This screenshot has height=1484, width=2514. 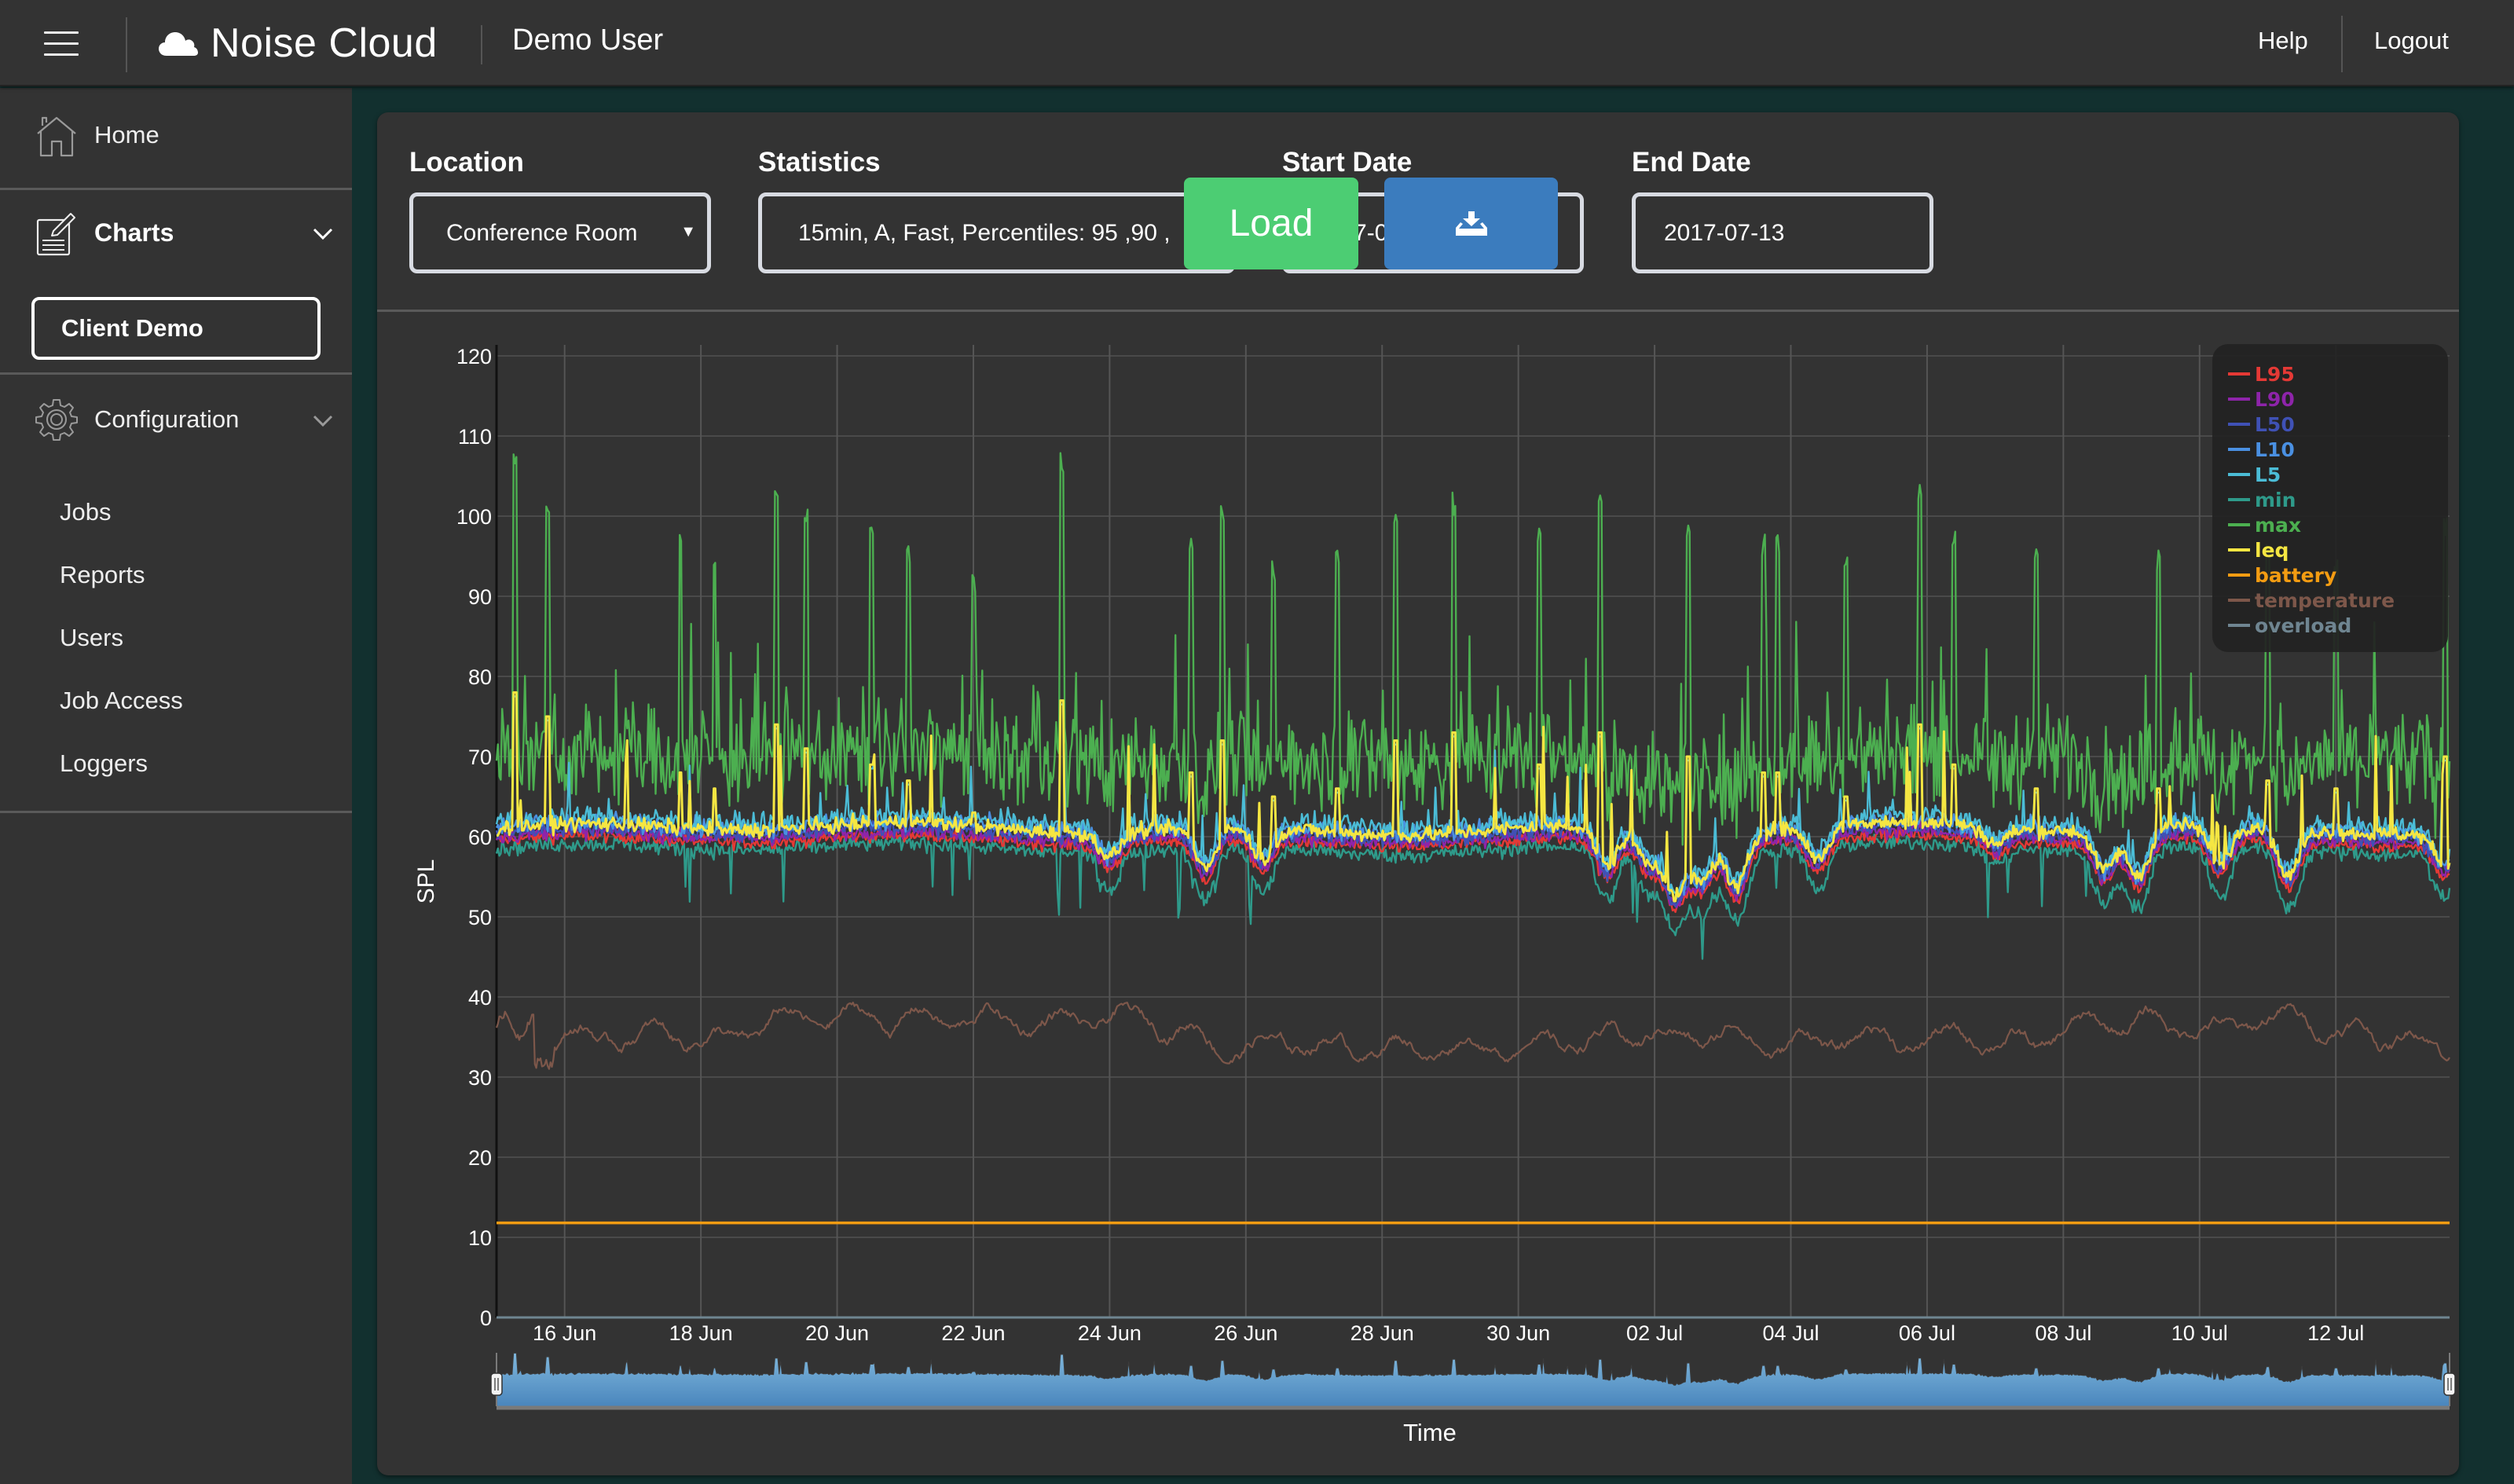 I want to click on legend-label: min, so click(x=2275, y=499).